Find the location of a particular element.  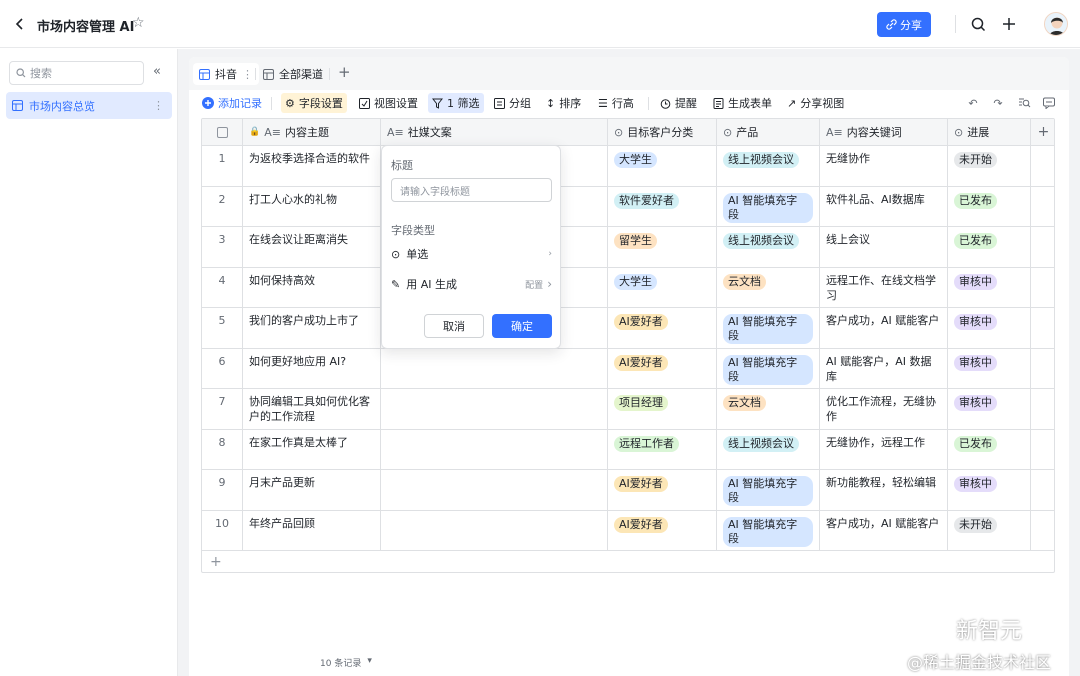

cell-topic: 为返校季选择合适的软件 is located at coordinates (312, 166).